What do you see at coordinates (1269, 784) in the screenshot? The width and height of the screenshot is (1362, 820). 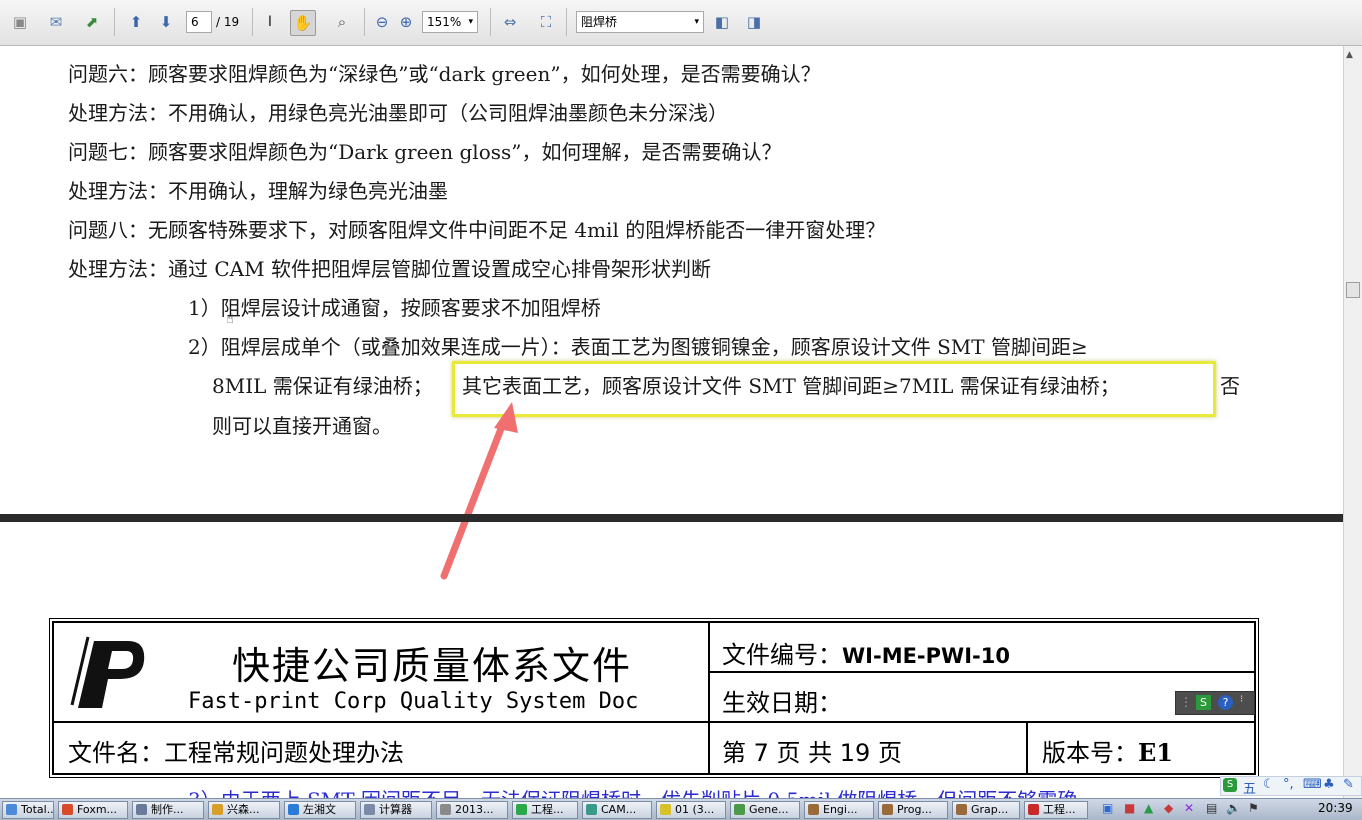 I see `moon-icon: ☾` at bounding box center [1269, 784].